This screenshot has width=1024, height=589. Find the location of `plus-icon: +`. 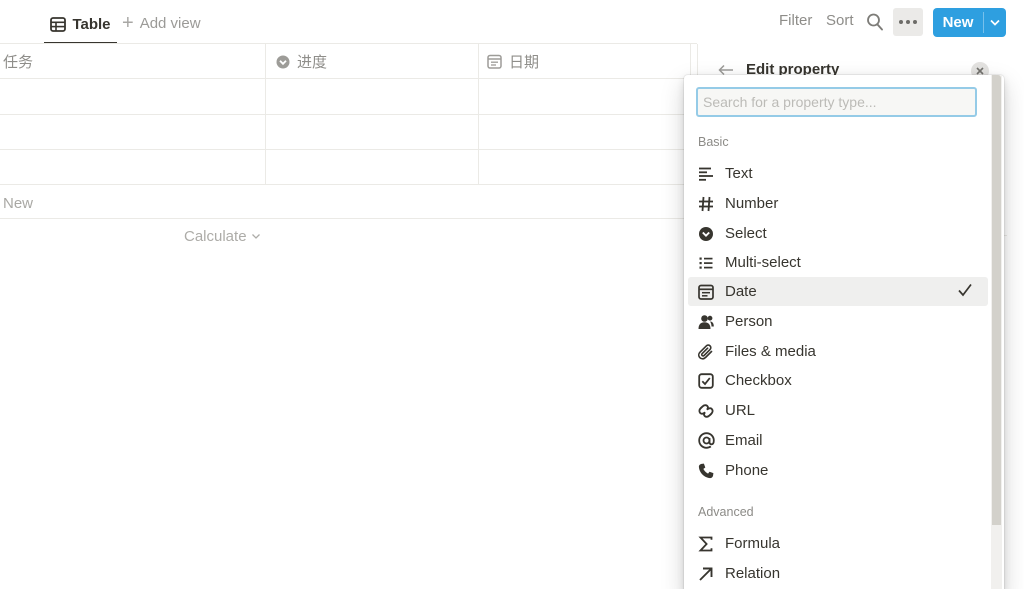

plus-icon: + is located at coordinates (128, 23).